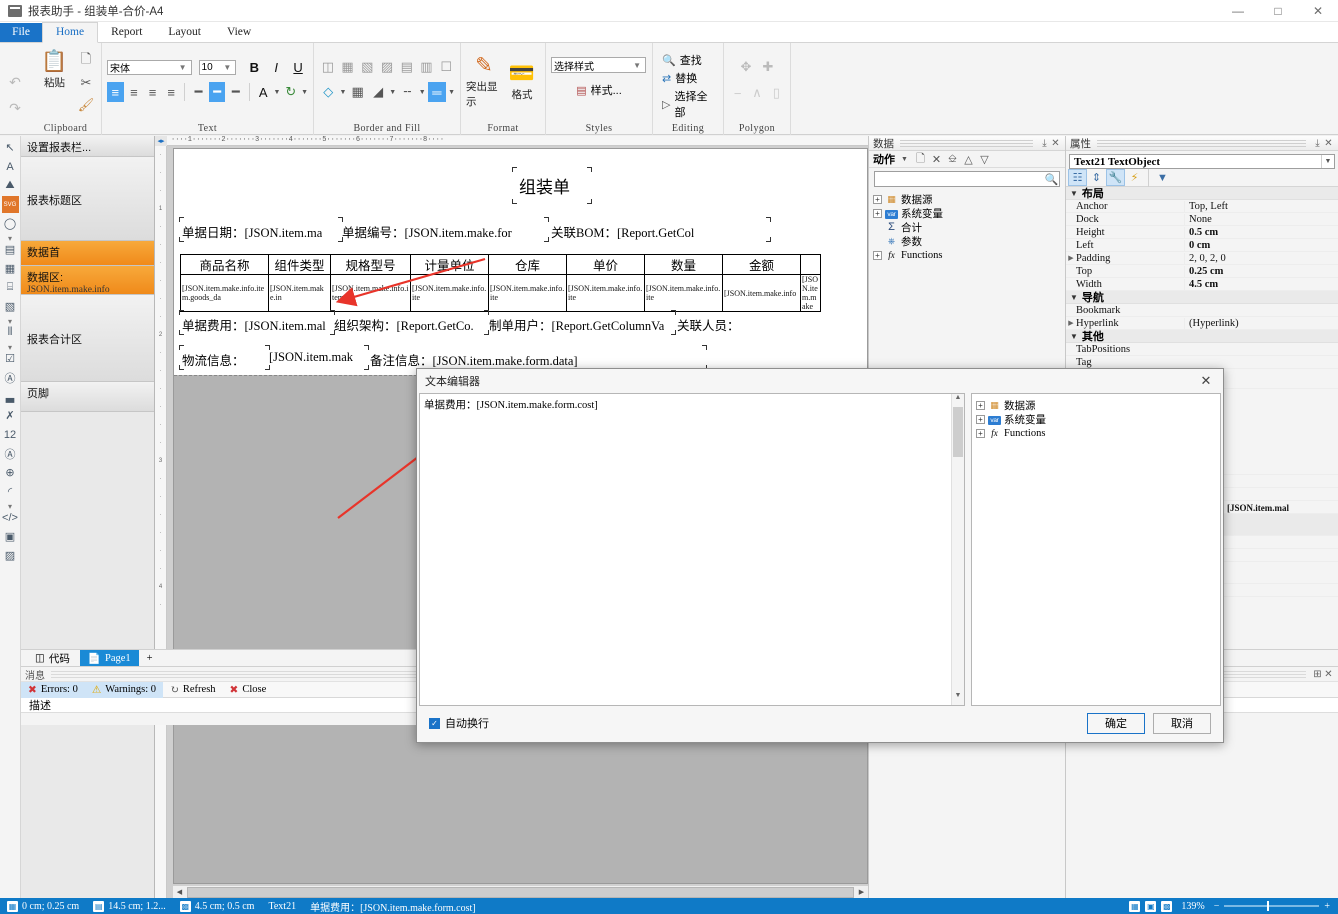  What do you see at coordinates (427, 231) in the screenshot?
I see `header-field-number: 单据编号：[JSON.item.make.for` at bounding box center [427, 231].